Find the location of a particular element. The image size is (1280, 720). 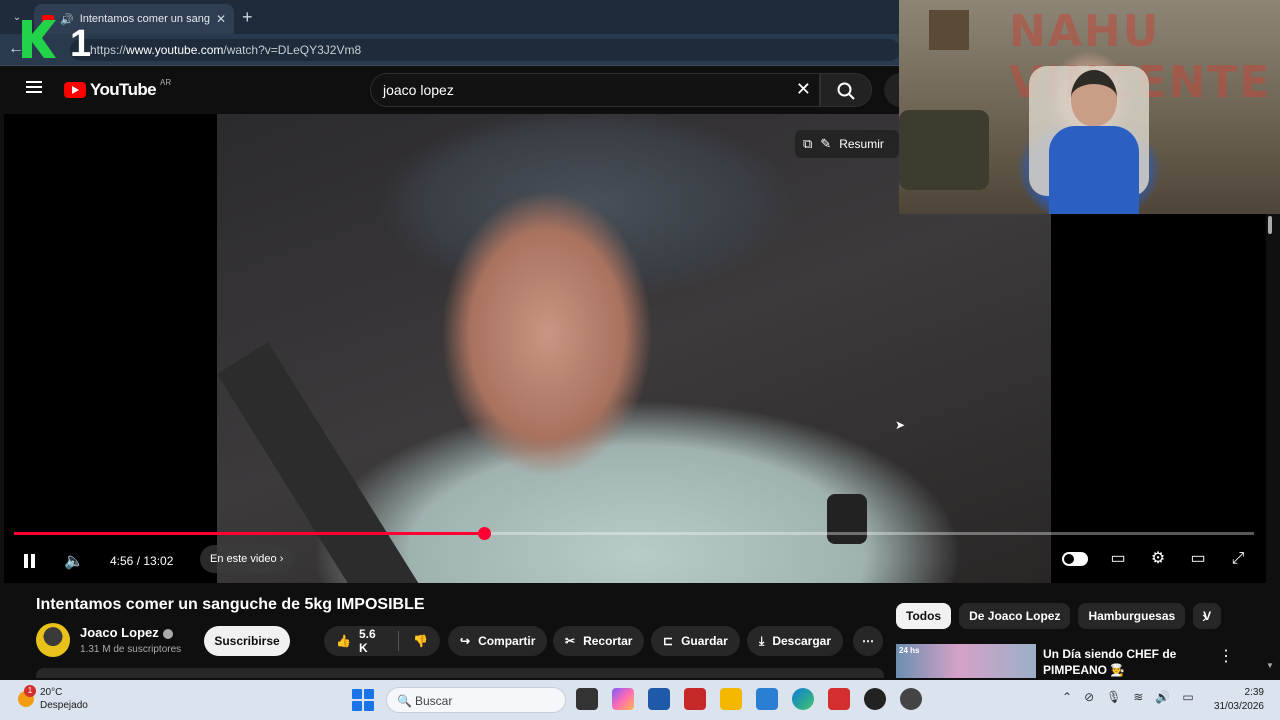

share-button: ↪ Compartir is located at coordinates (498, 641).